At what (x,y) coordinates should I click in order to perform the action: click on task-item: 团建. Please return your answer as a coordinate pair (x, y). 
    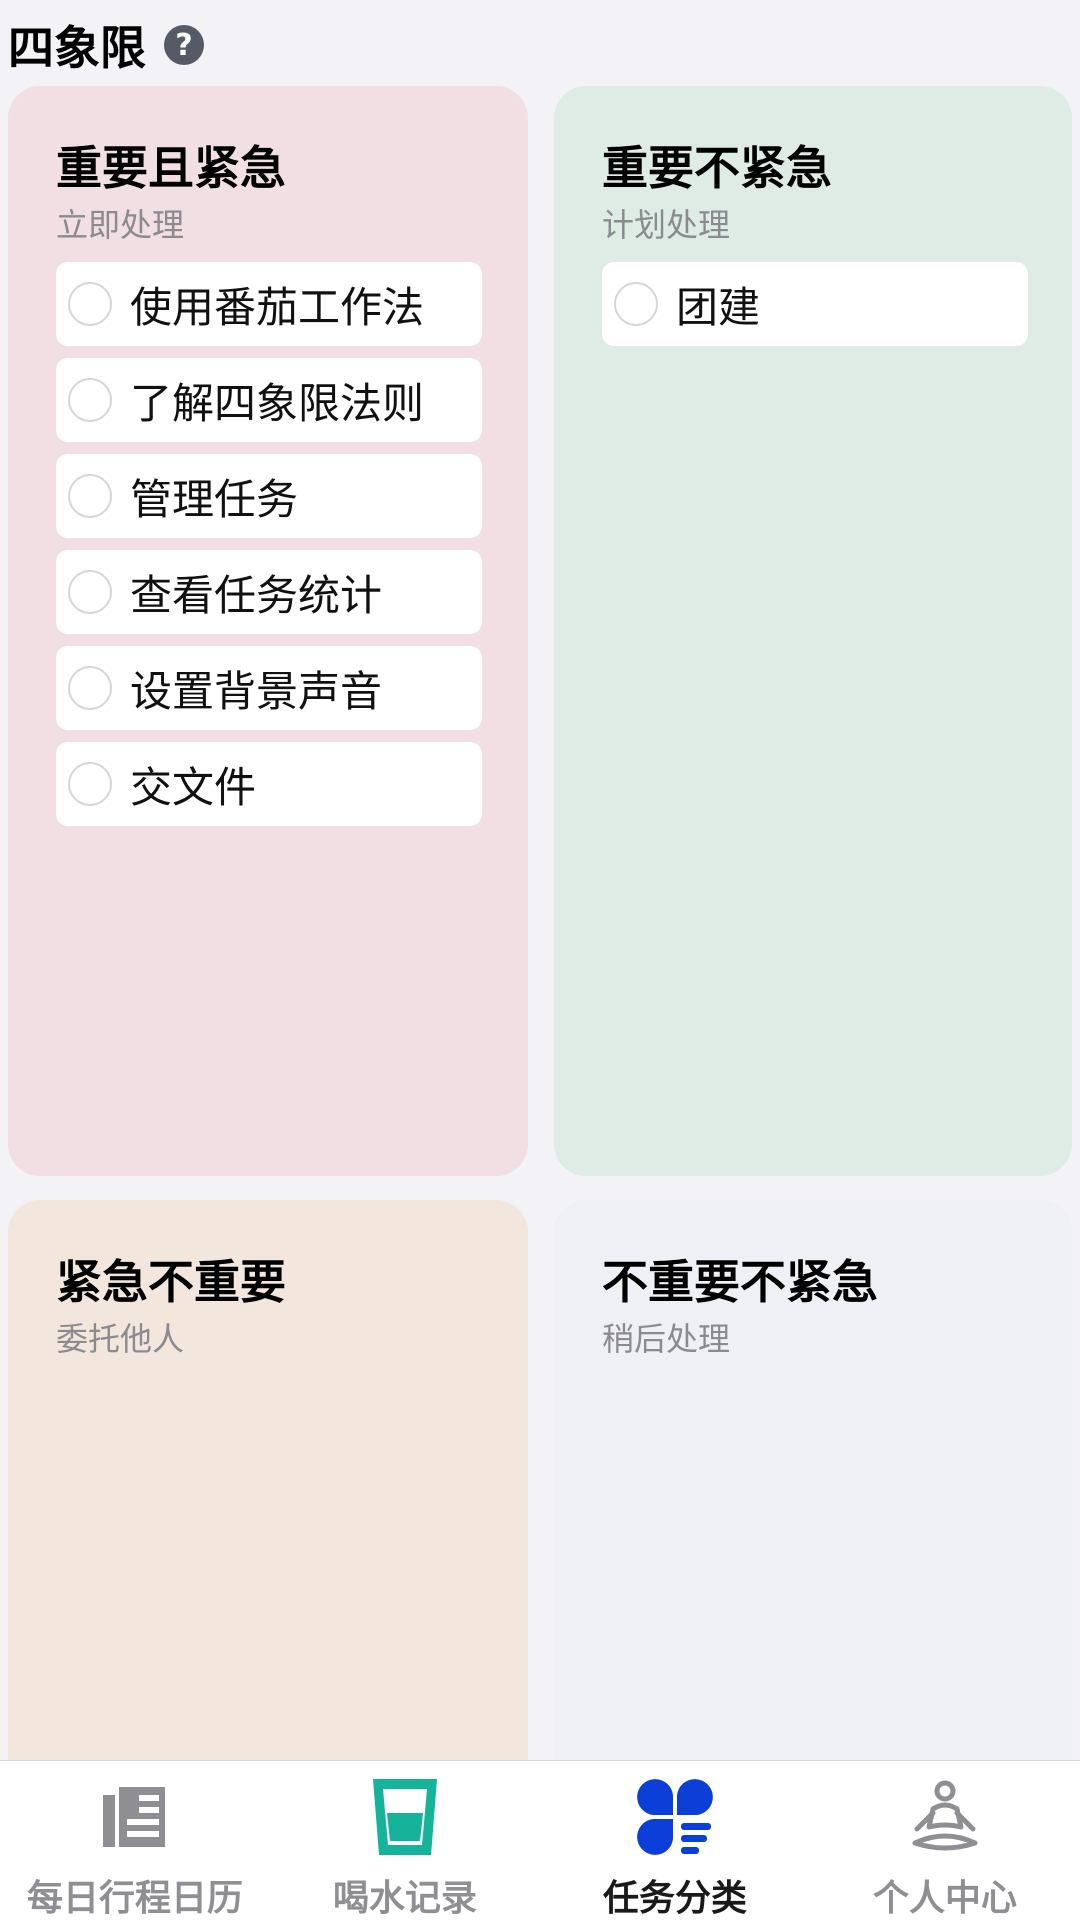
    Looking at the image, I should click on (815, 304).